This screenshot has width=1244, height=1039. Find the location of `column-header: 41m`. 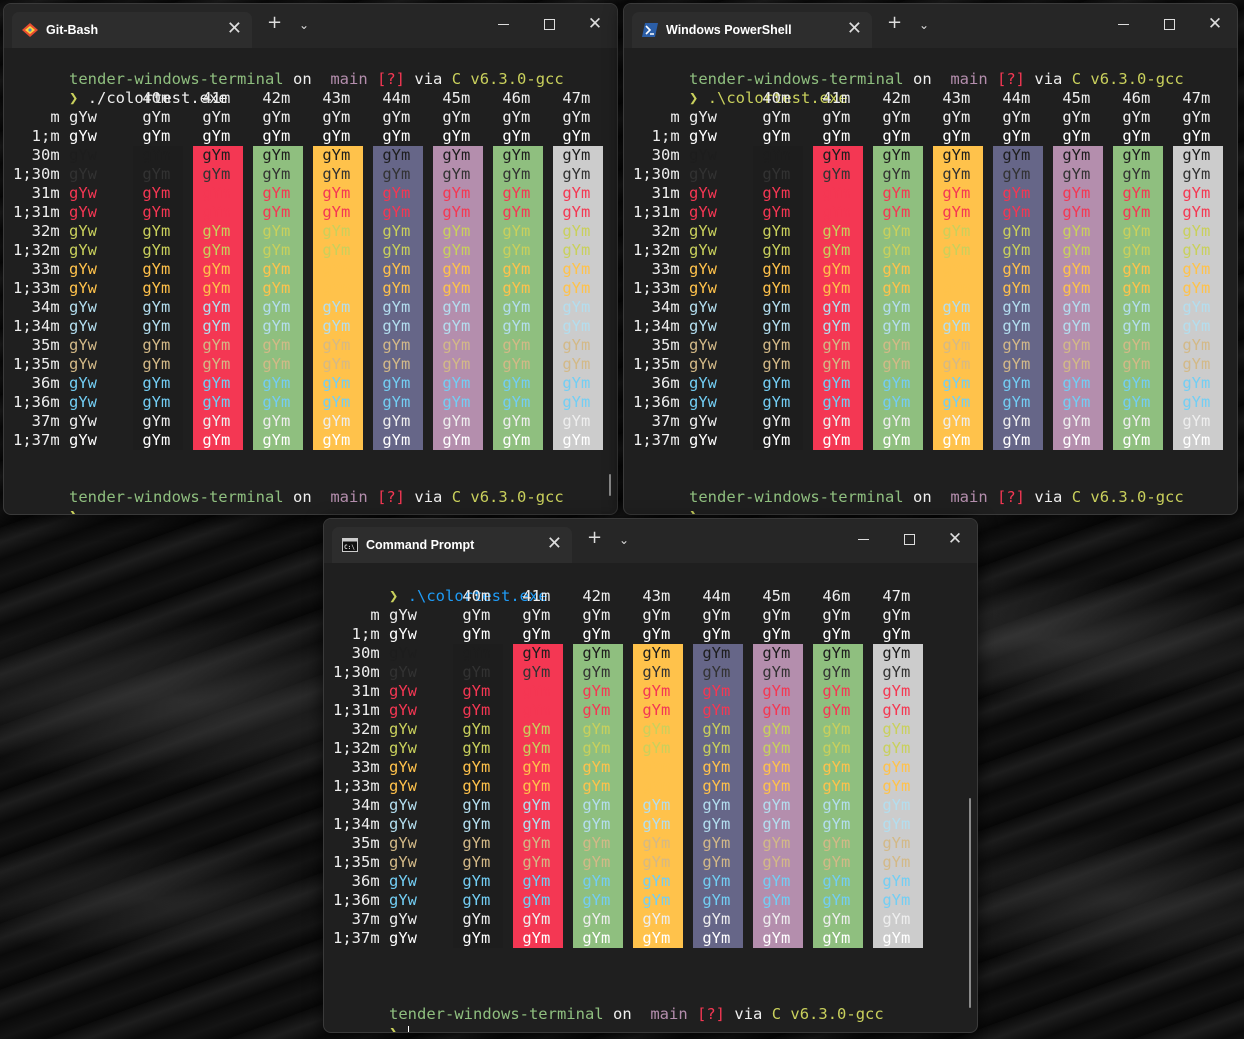

column-header: 41m is located at coordinates (832, 98).